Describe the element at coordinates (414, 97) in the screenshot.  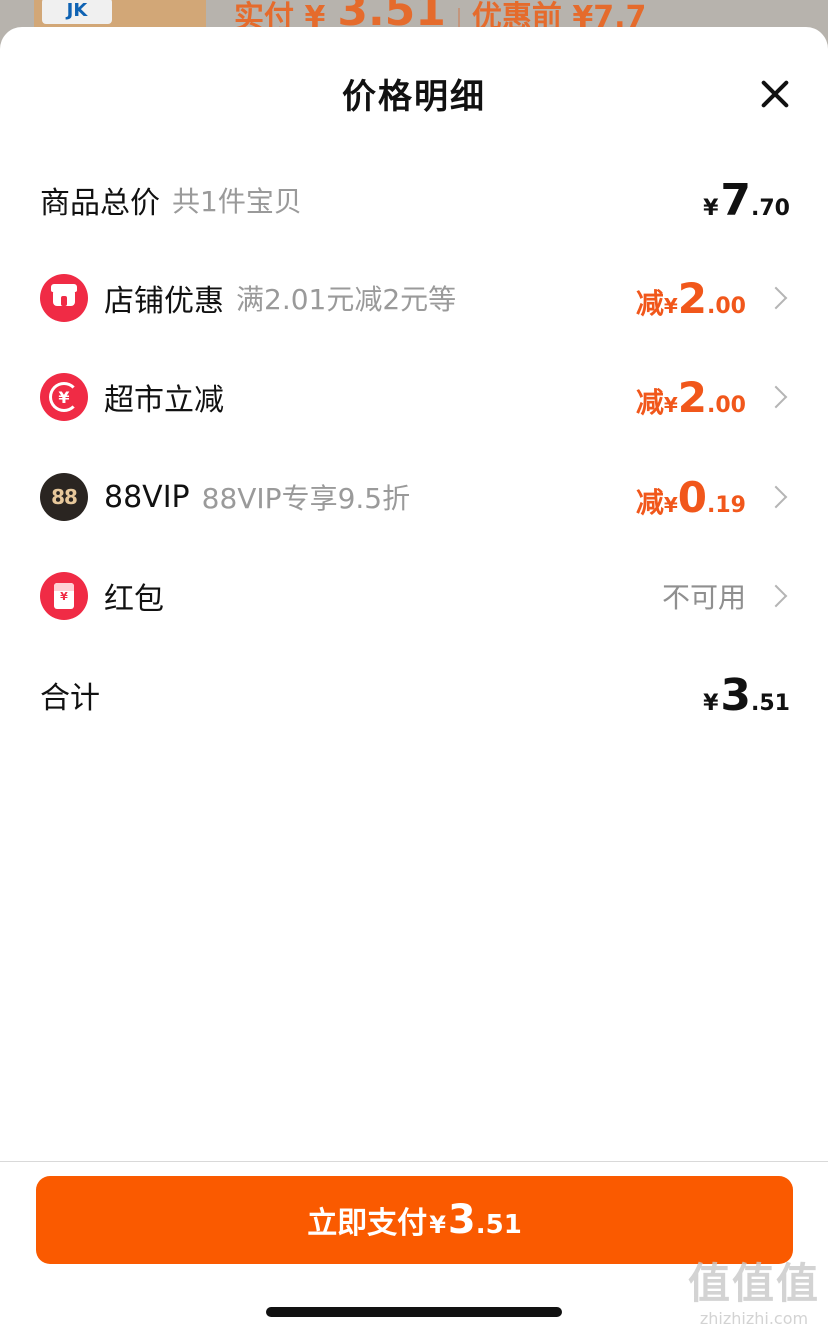
I see `sheet-title: 价格明细` at that location.